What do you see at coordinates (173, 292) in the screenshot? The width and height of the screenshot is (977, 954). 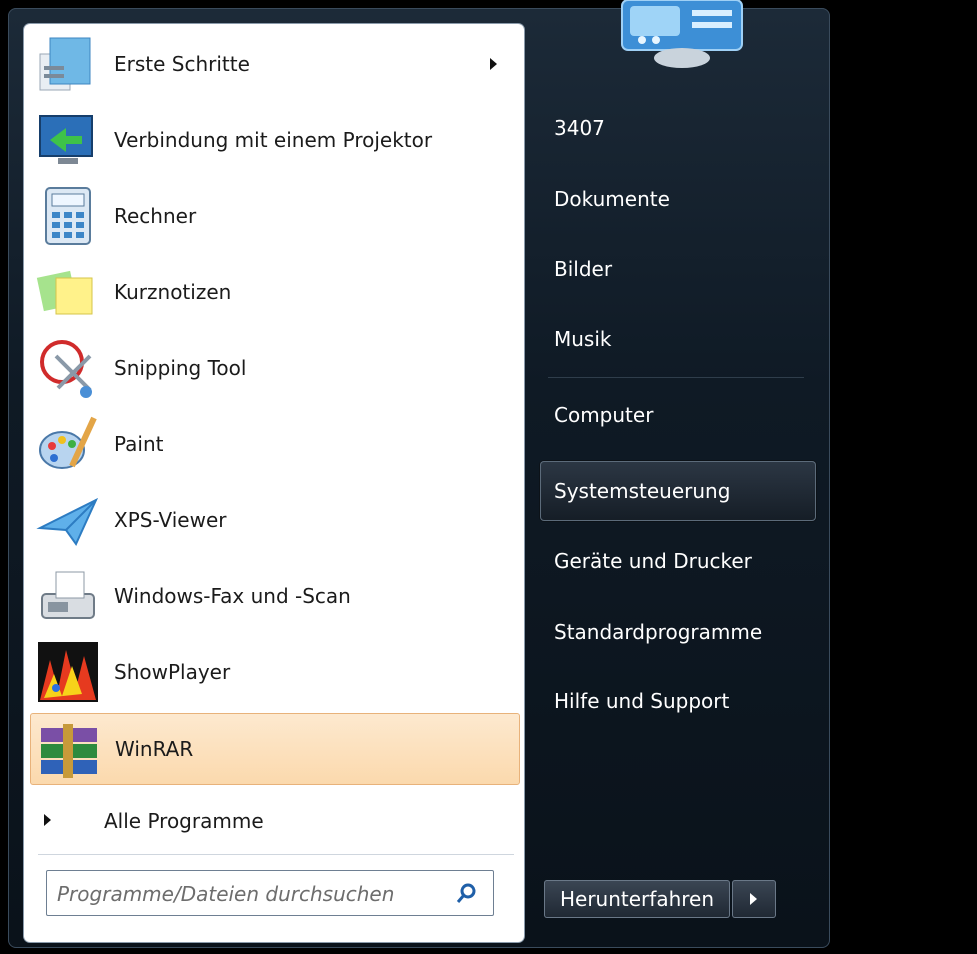 I see `program-label: Kurznotizen` at bounding box center [173, 292].